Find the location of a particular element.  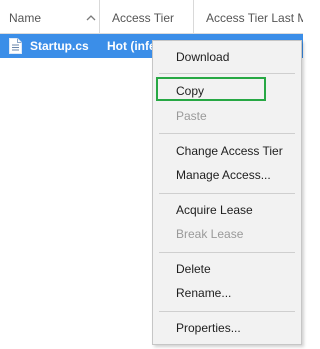

menu-item-acquire-lease: Acquire Lease is located at coordinates (227, 210).